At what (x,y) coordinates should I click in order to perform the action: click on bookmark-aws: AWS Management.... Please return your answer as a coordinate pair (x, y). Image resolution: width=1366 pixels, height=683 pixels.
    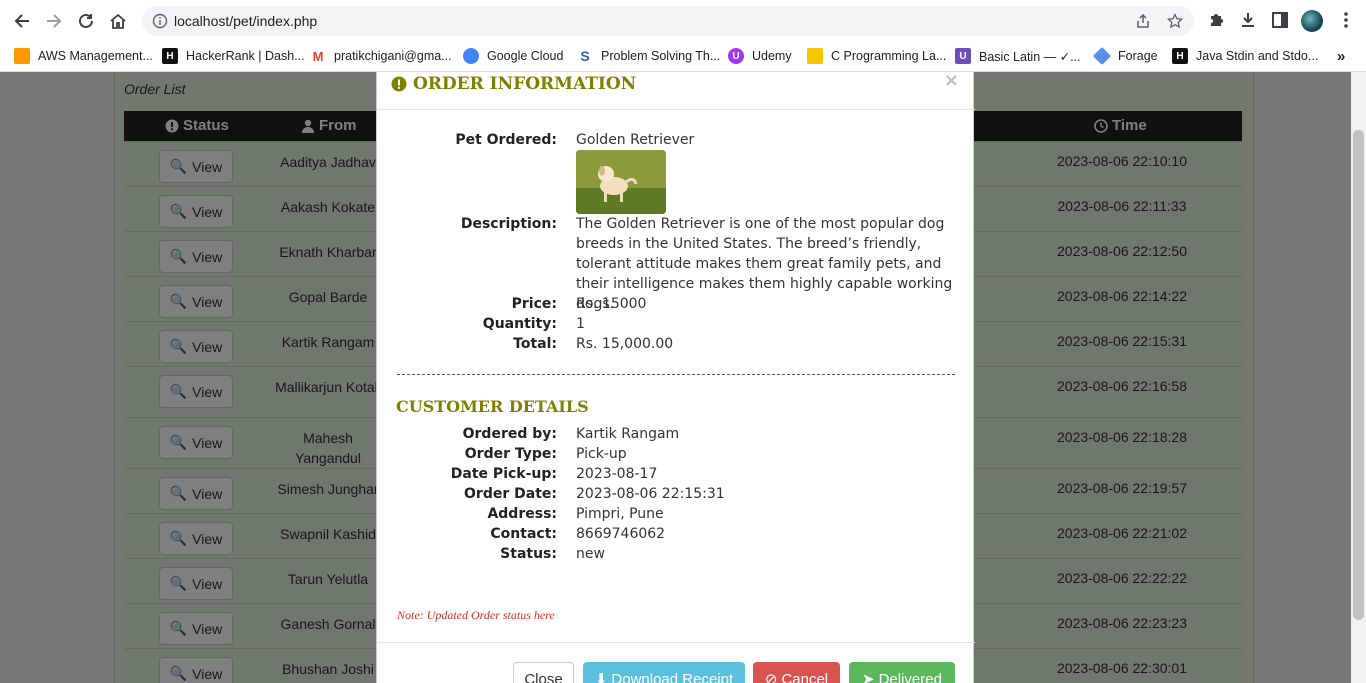
    Looking at the image, I should click on (83, 56).